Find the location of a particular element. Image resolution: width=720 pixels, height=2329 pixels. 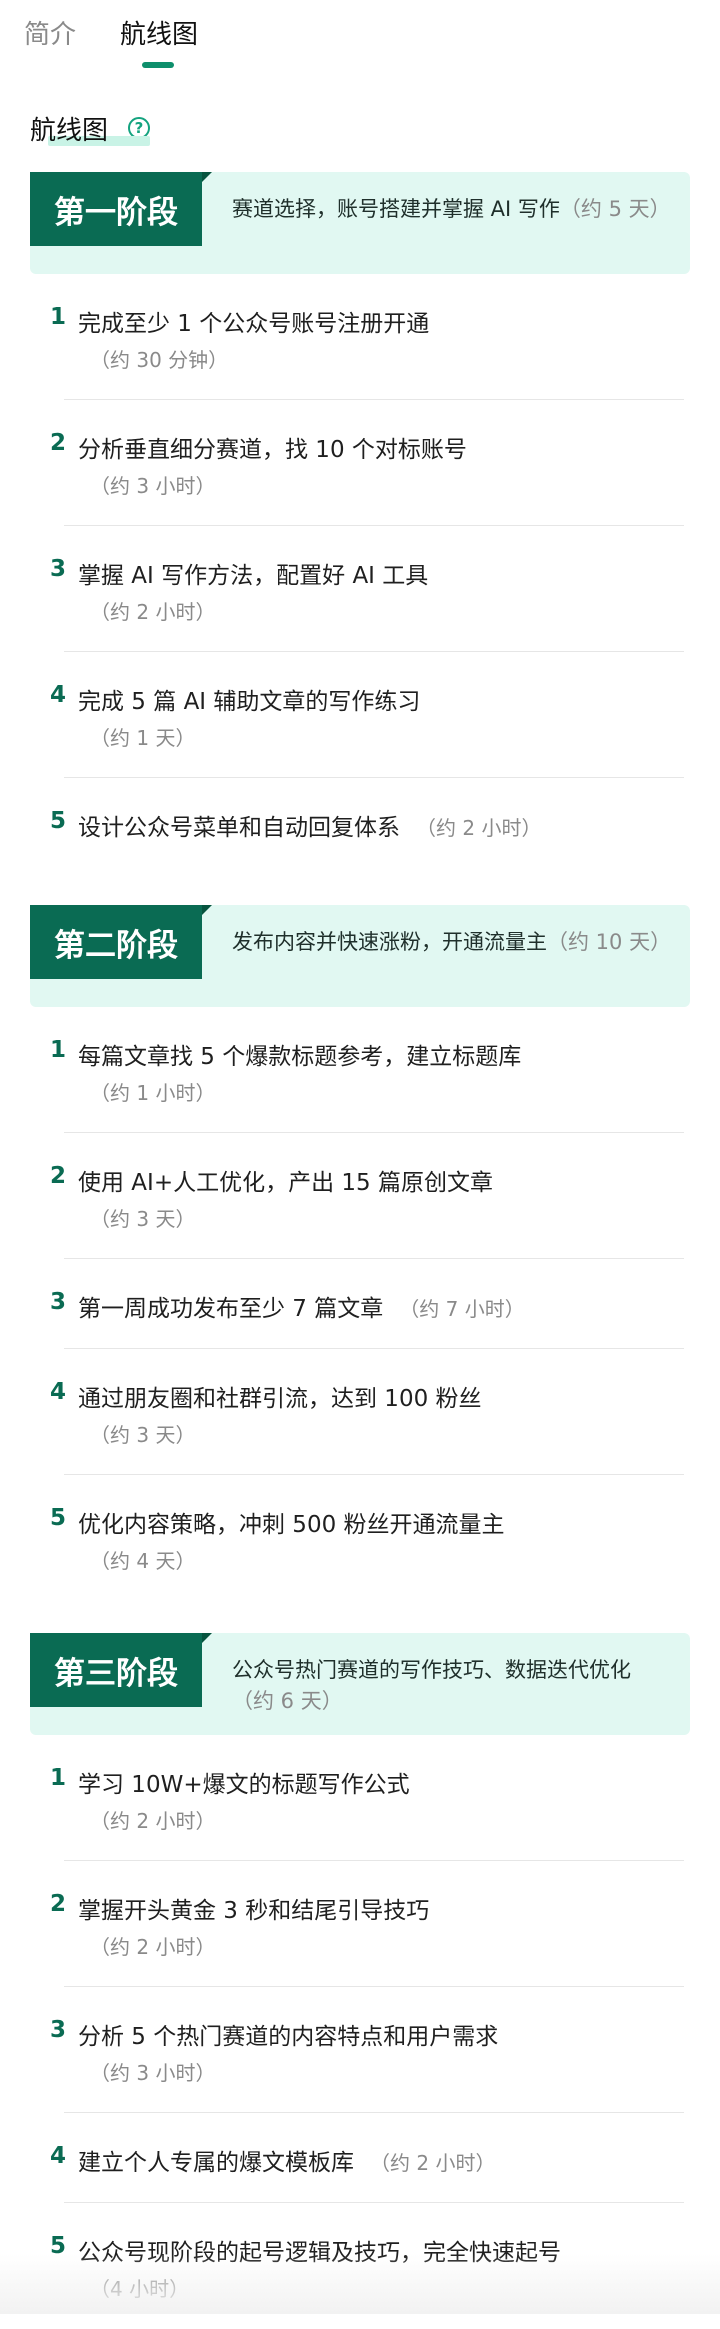

task-item: 2 掌握开头黄金 3 秒和结尾引导技巧 （约 2 小时） is located at coordinates (360, 1924).